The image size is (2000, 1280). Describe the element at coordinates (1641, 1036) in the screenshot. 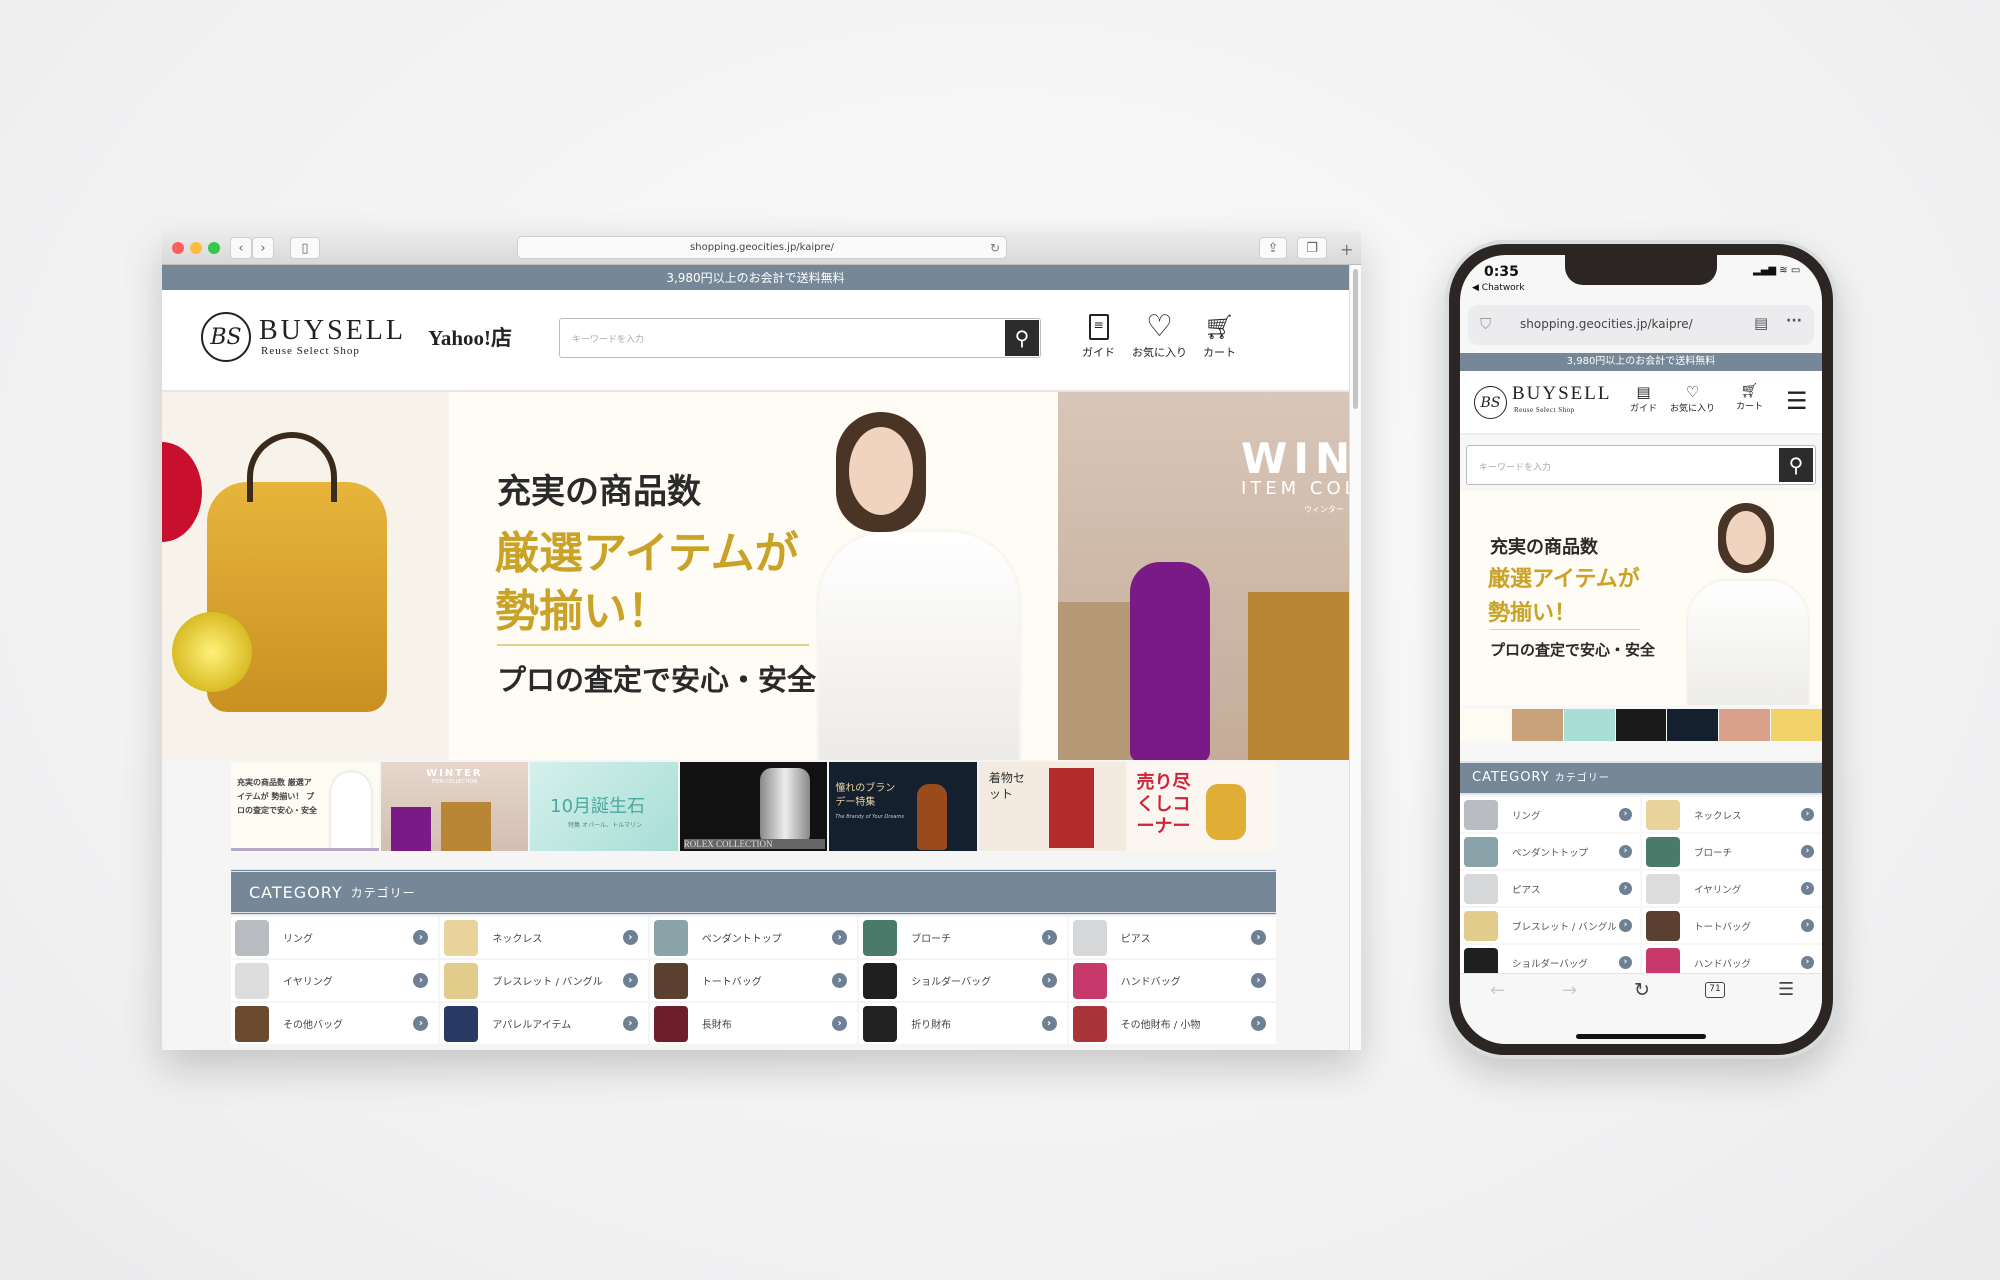

I see `home-indicator` at that location.